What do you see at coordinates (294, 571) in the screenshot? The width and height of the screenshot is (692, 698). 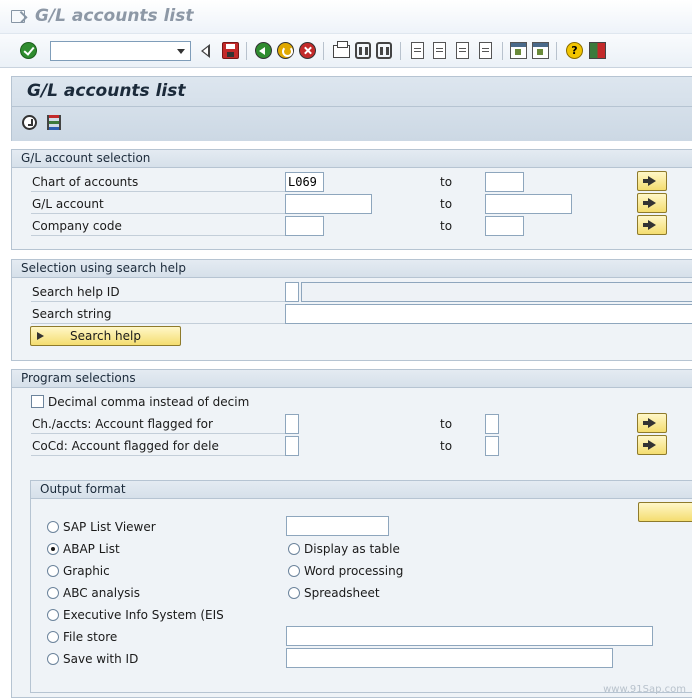 I see `radio-word-processing` at bounding box center [294, 571].